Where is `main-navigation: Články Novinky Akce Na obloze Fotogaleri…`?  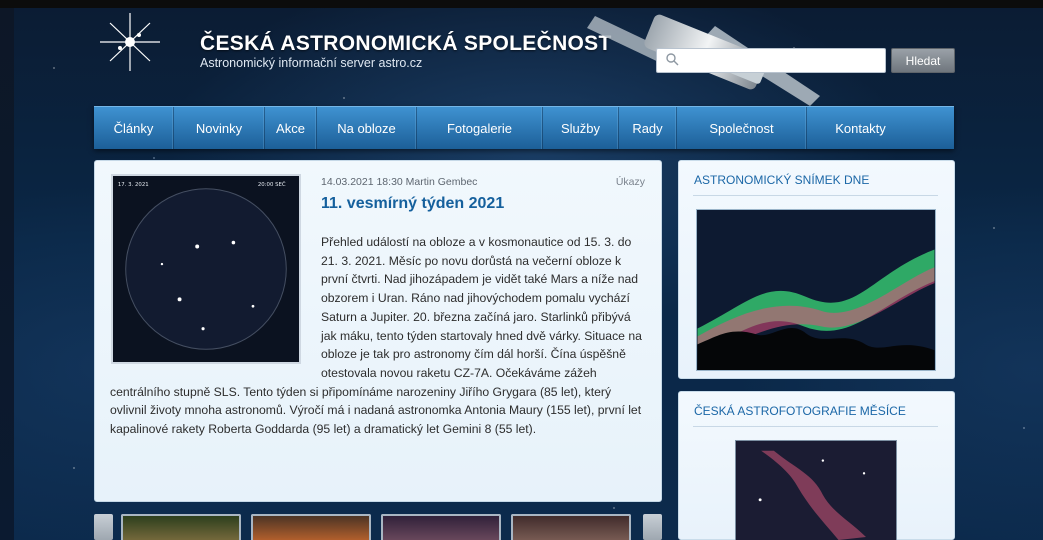 main-navigation: Články Novinky Akce Na obloze Fotogaleri… is located at coordinates (524, 127).